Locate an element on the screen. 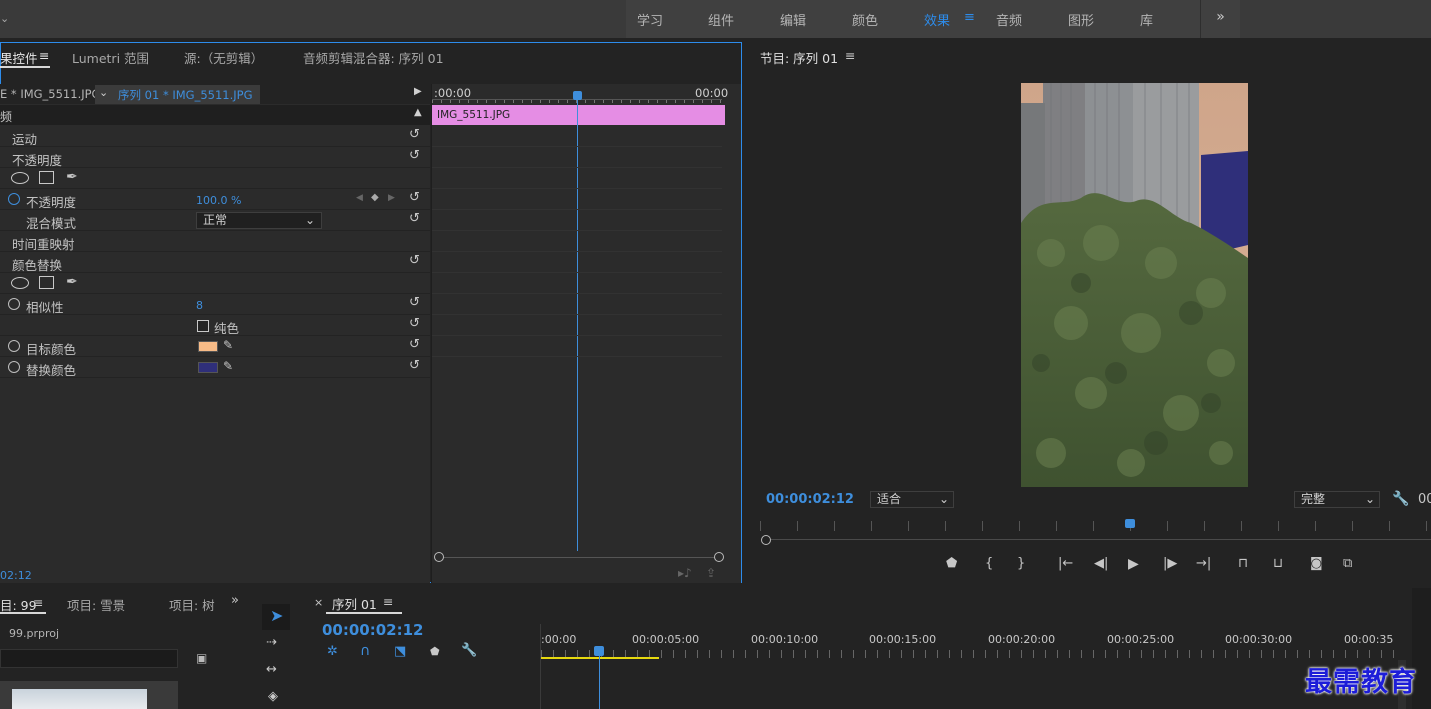 The width and height of the screenshot is (1431, 709). sequence-ruler-ticks is located at coordinates (971, 654).